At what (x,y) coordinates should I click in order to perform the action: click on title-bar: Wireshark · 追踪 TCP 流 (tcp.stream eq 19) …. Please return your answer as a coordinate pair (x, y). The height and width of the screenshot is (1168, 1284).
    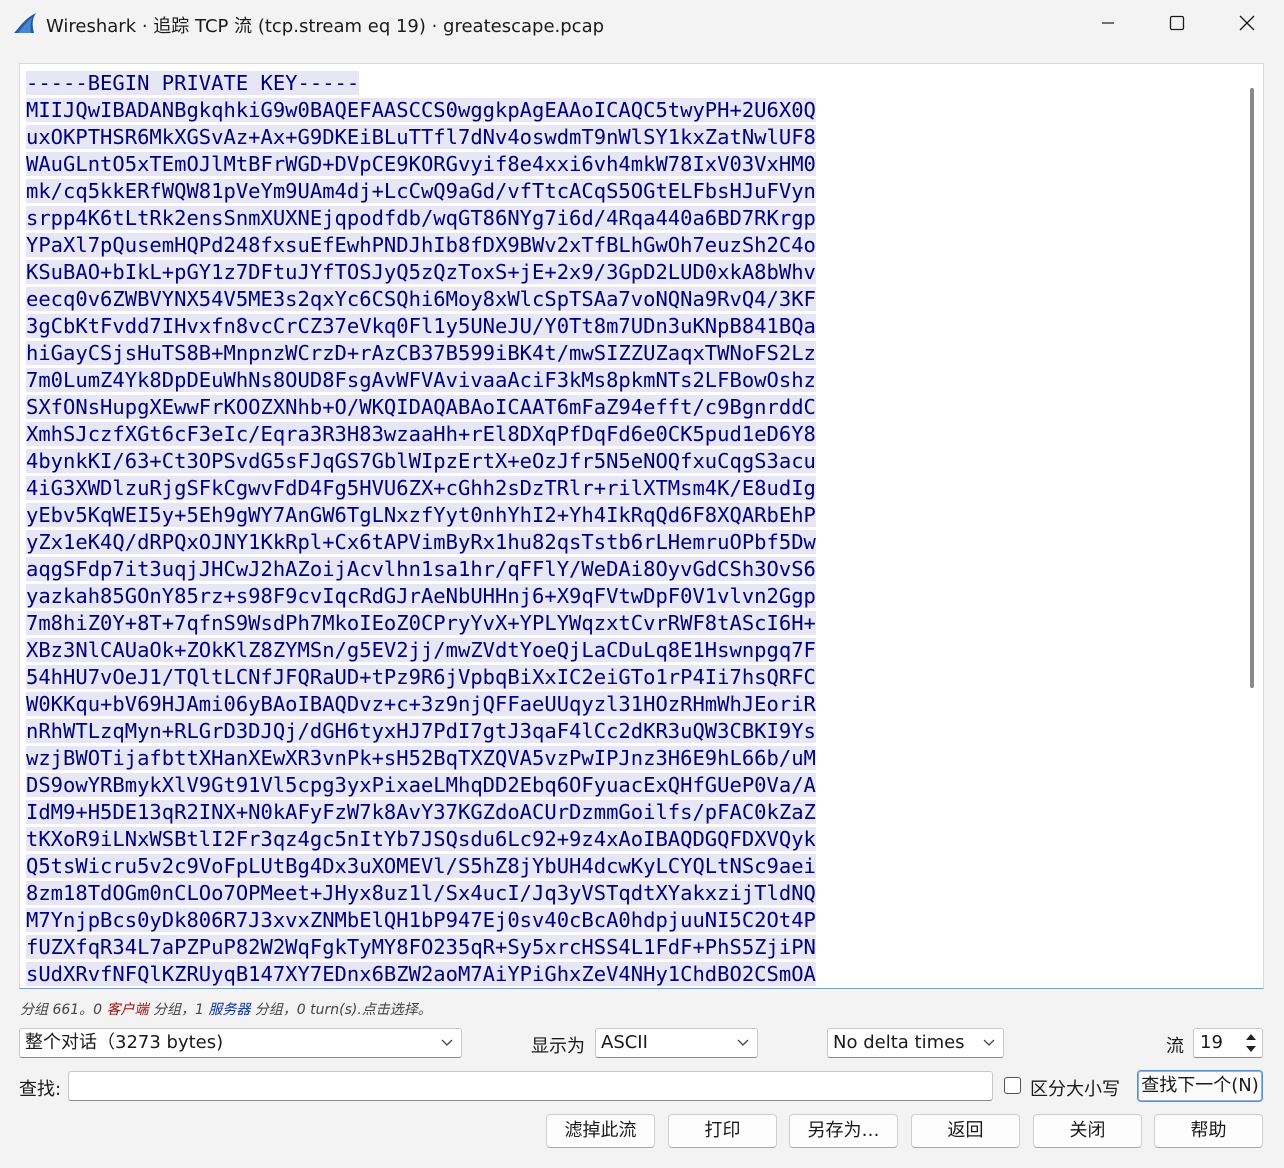
    Looking at the image, I should click on (642, 23).